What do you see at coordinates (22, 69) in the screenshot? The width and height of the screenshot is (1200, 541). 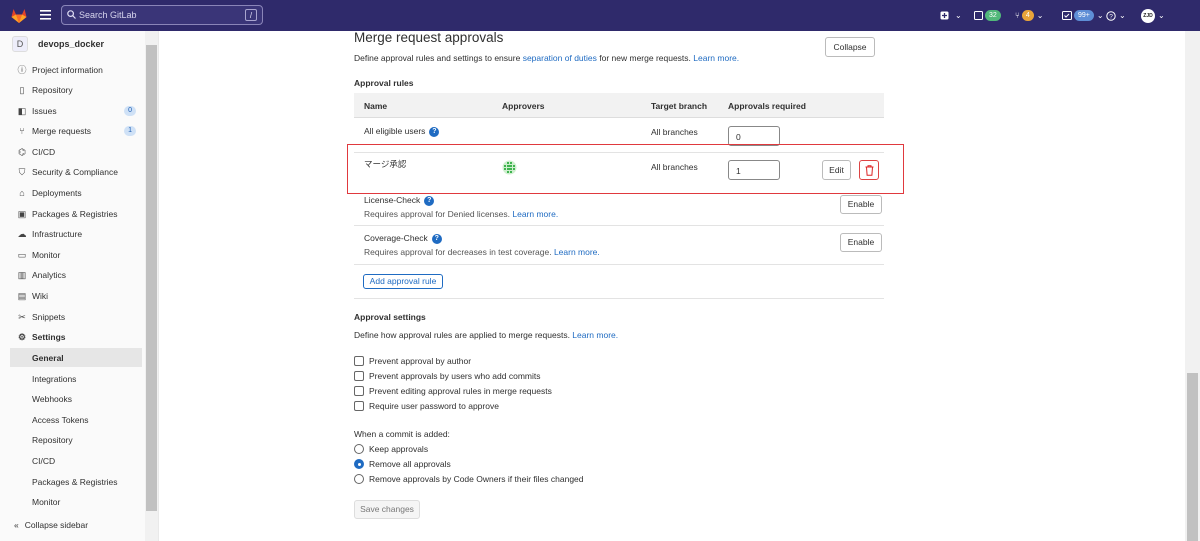 I see `info-icon: ⓘ` at bounding box center [22, 69].